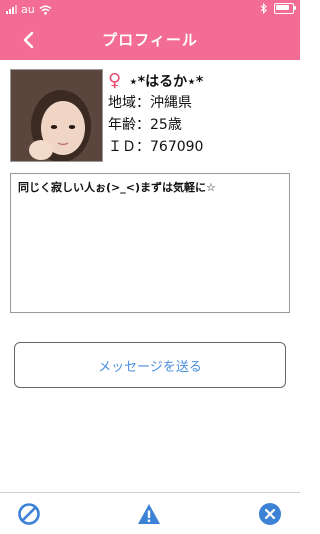 The image size is (320, 534). I want to click on profile-photo, so click(56, 115).